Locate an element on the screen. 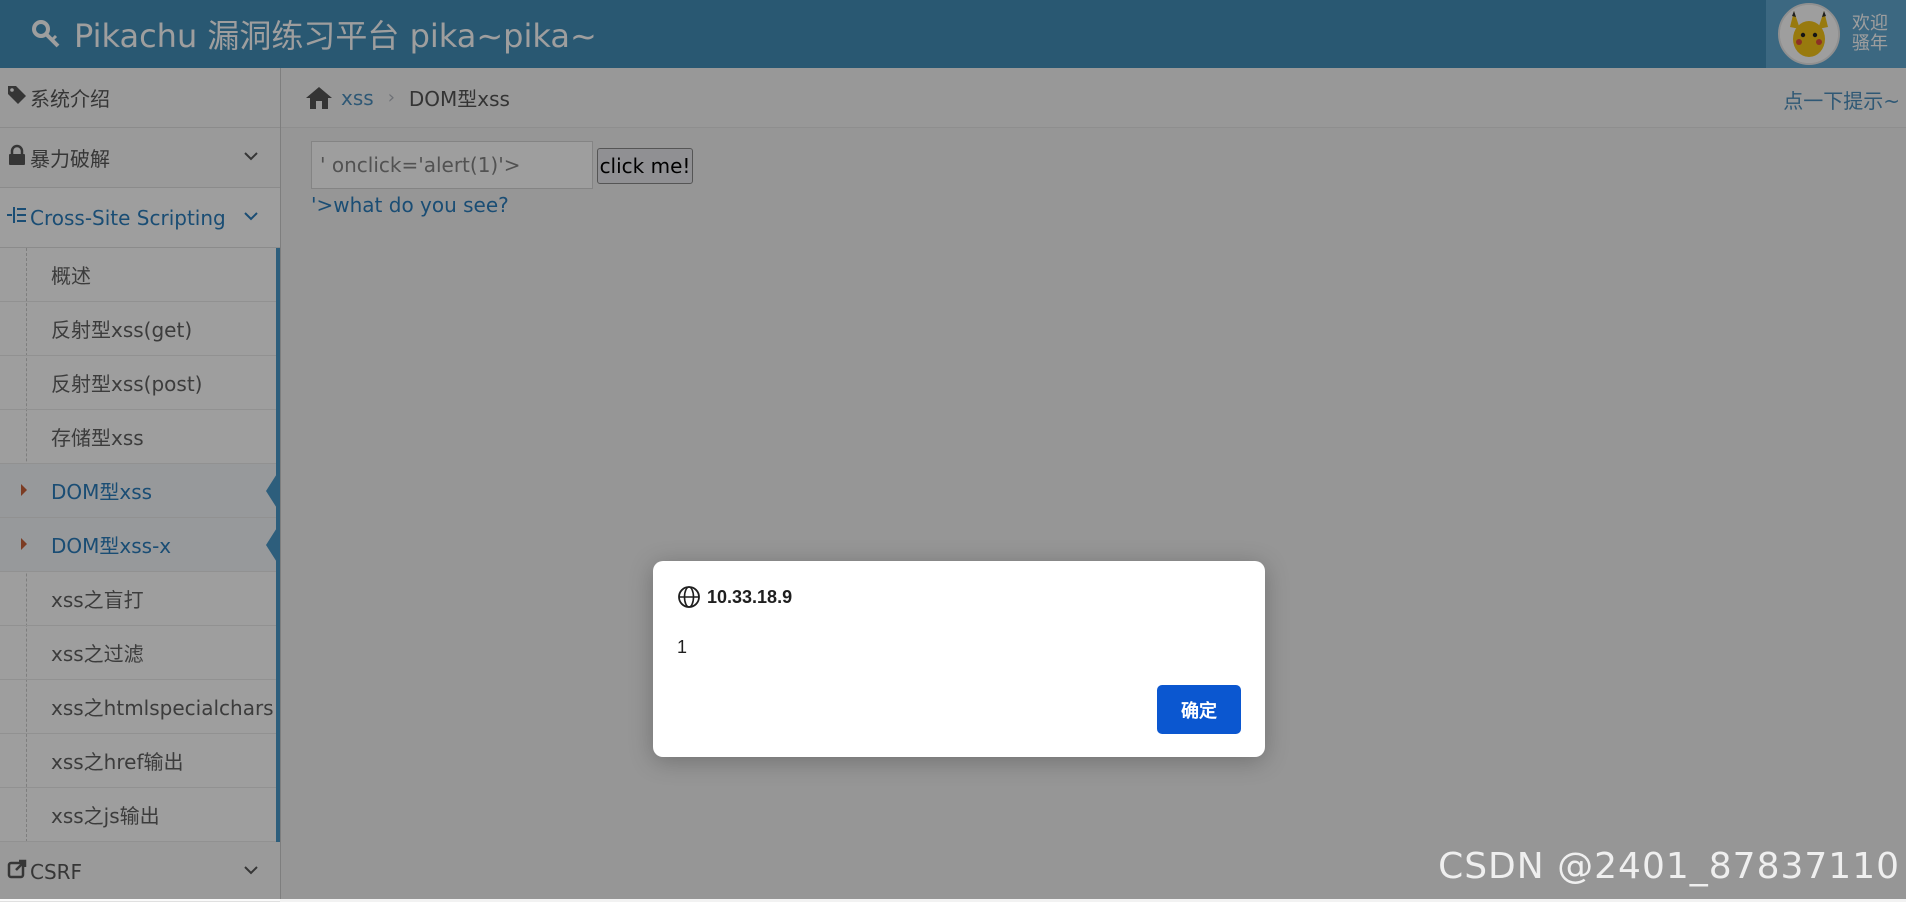  globe-icon is located at coordinates (689, 597).